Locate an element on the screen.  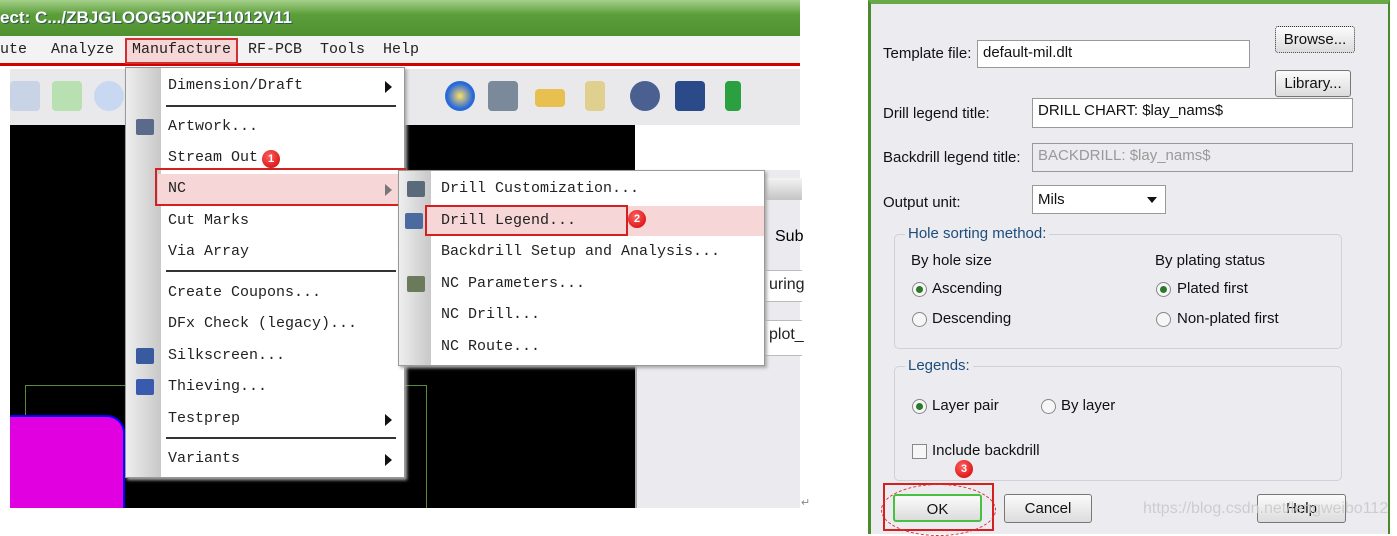
drill-legend-title-label: Drill legend title: is located at coordinates (936, 113).